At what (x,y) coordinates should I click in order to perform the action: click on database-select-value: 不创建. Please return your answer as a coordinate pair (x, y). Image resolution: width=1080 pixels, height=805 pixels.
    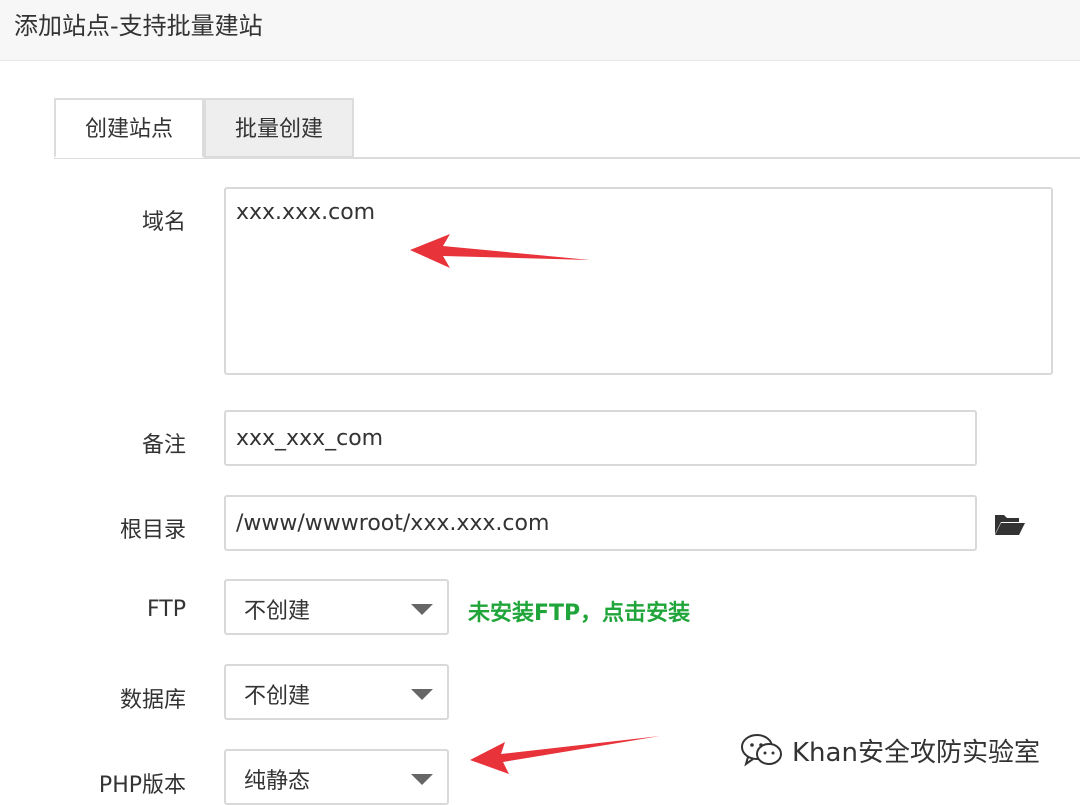
    Looking at the image, I should click on (277, 696).